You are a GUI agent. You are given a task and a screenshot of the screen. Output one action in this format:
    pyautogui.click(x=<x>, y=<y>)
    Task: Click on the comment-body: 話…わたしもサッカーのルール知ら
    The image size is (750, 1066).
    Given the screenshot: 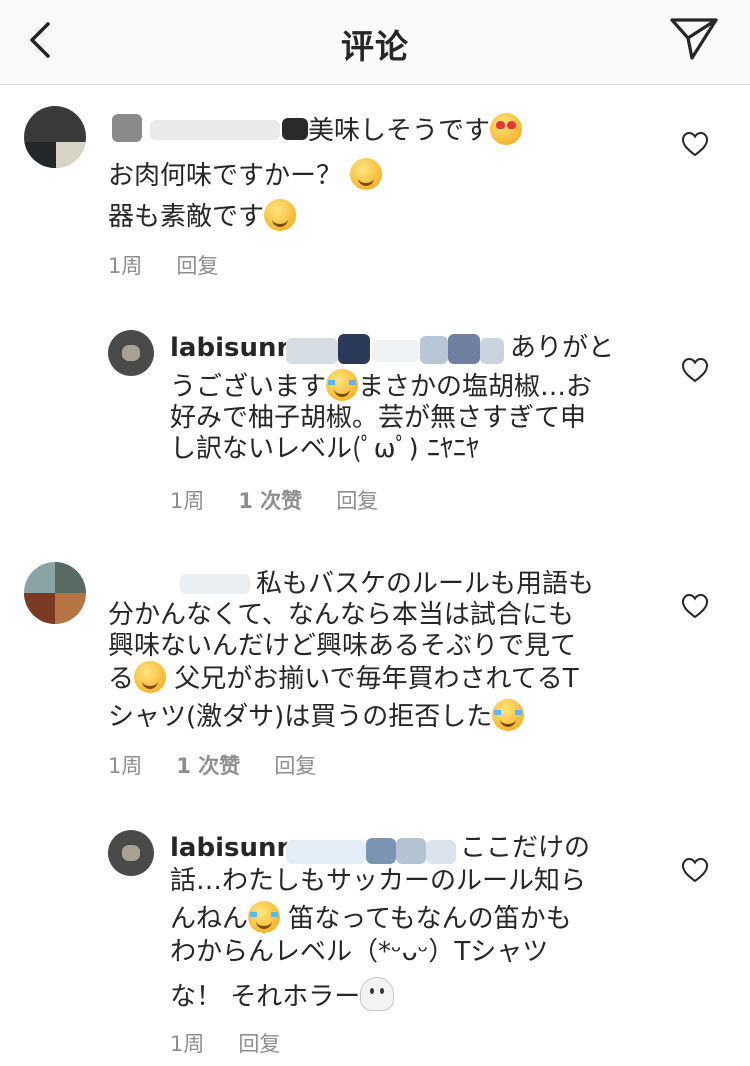 What is the action you would take?
    pyautogui.click(x=378, y=881)
    